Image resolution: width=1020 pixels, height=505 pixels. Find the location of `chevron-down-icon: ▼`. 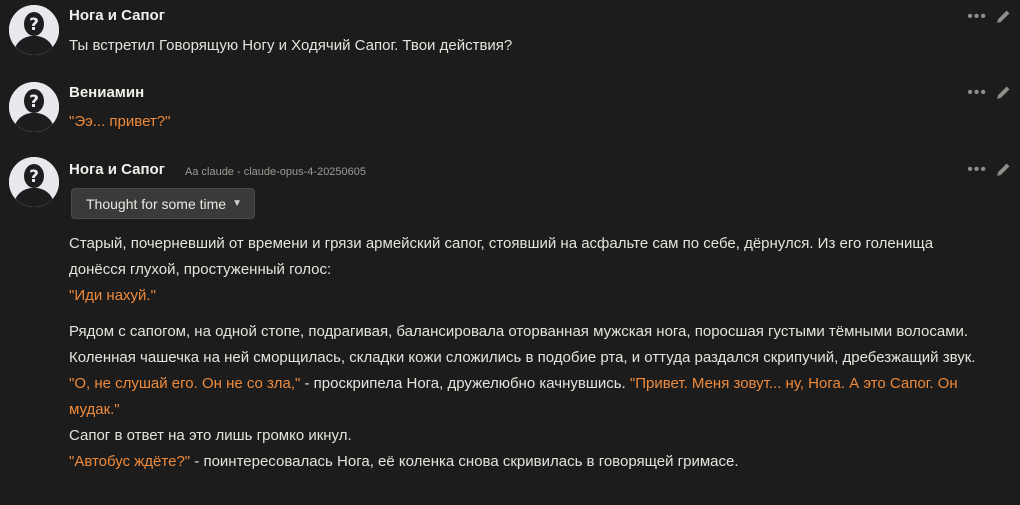

chevron-down-icon: ▼ is located at coordinates (237, 203).